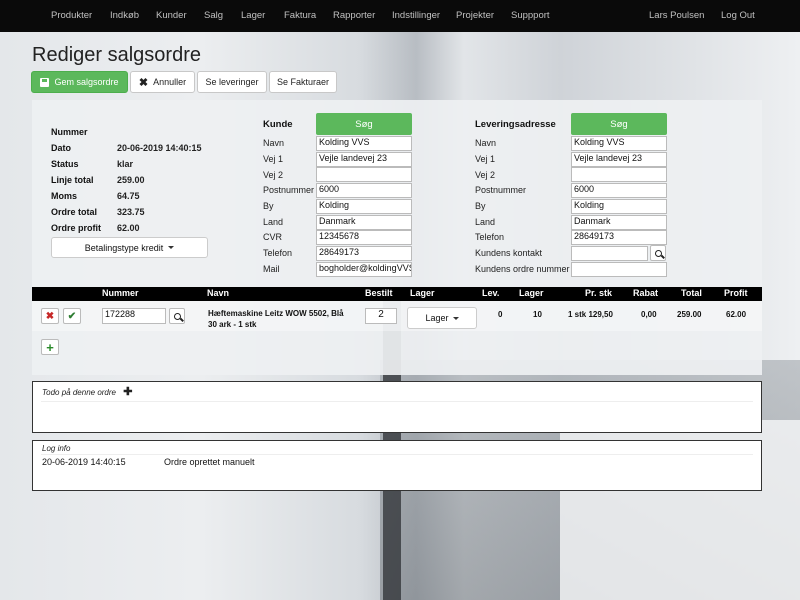 This screenshot has width=800, height=600. What do you see at coordinates (364, 124) in the screenshot?
I see `customer-search-button: Søg` at bounding box center [364, 124].